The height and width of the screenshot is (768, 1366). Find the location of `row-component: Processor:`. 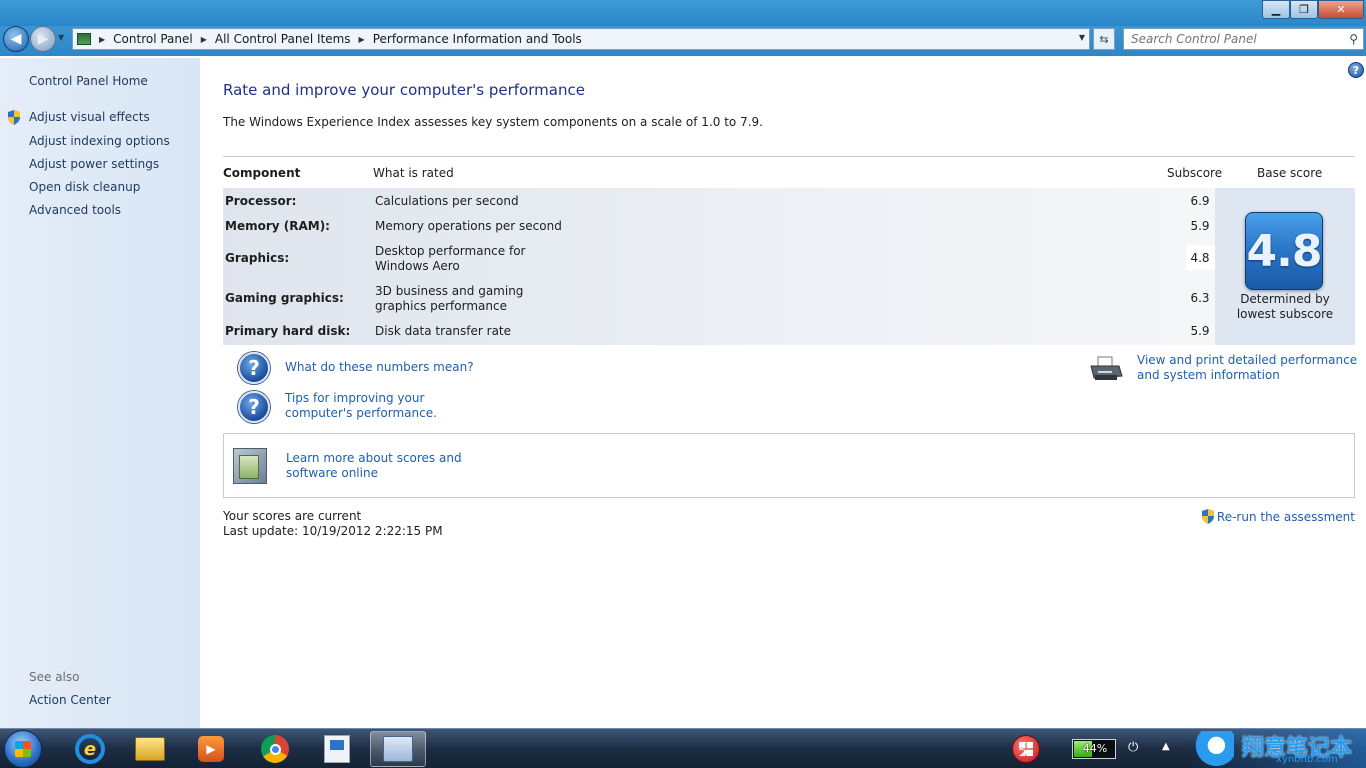

row-component: Processor: is located at coordinates (261, 201).